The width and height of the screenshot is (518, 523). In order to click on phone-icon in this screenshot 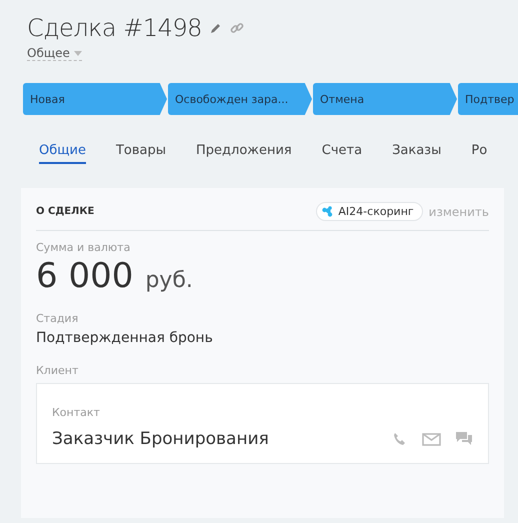, I will do `click(400, 439)`.